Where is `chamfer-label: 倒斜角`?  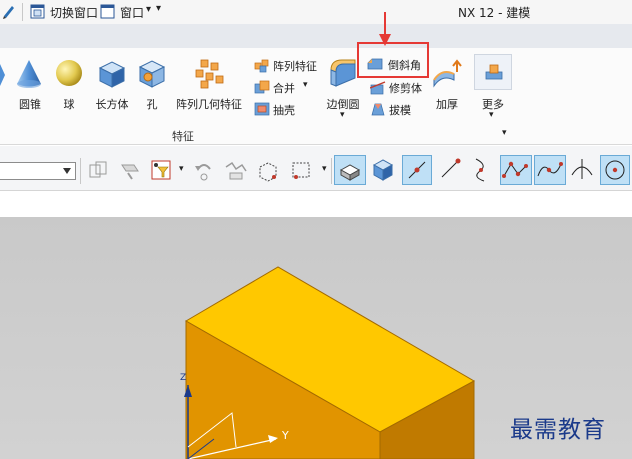
chamfer-label: 倒斜角 is located at coordinates (404, 65).